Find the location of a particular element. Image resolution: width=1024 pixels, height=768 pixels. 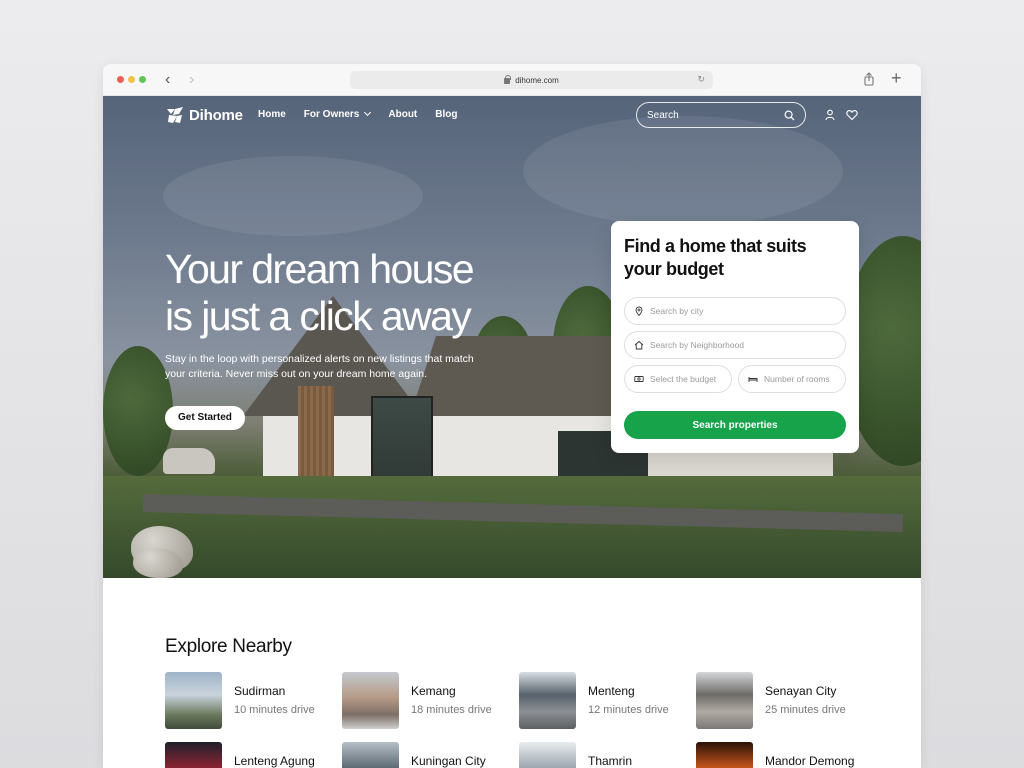

hero-headline-line2: is just a click away is located at coordinates (318, 316).